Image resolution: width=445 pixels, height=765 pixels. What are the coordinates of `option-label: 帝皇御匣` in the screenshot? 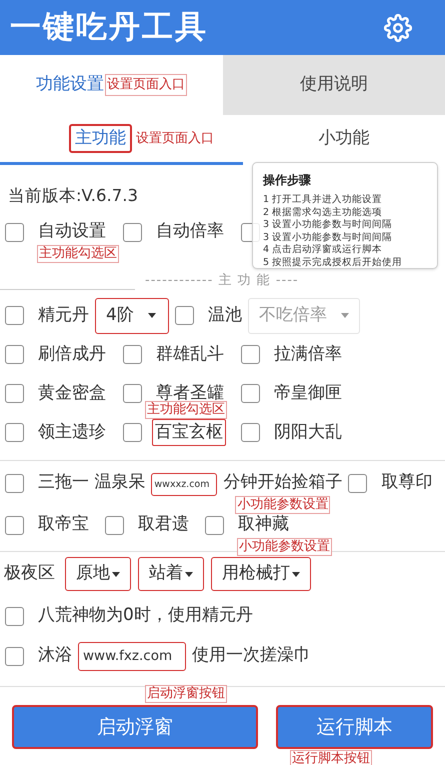 It's located at (308, 393).